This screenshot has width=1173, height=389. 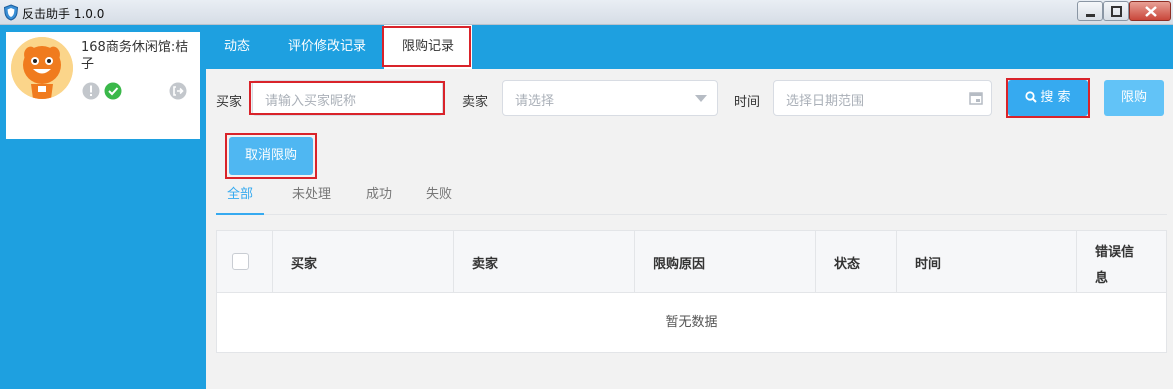 What do you see at coordinates (987, 262) in the screenshot?
I see `column-time: 时间` at bounding box center [987, 262].